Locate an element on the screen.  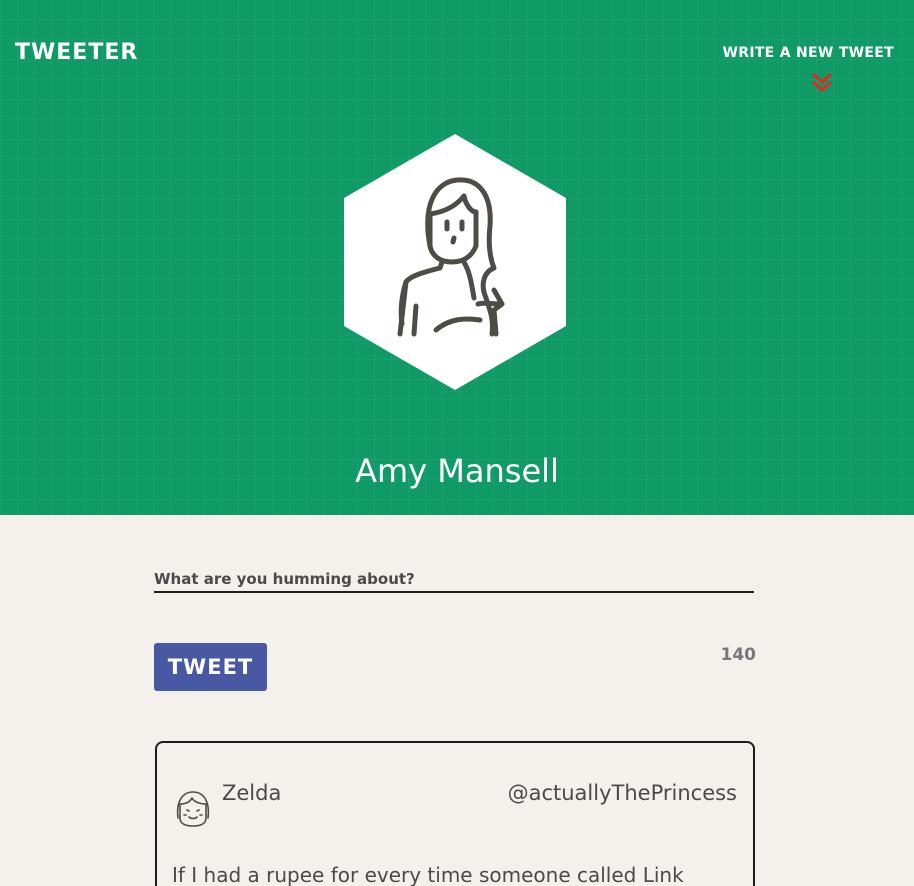
girl-avatar-icon is located at coordinates (193, 809).